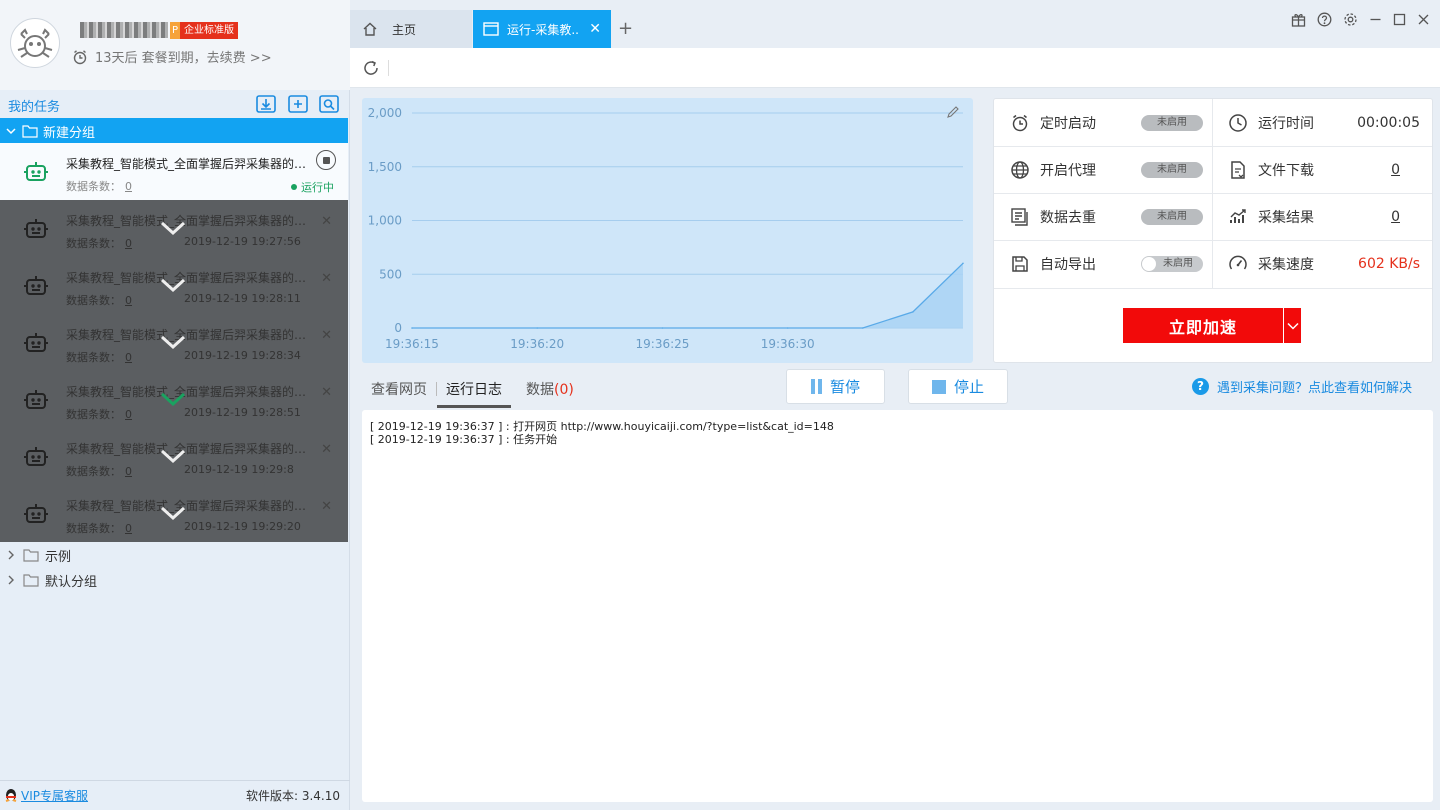  Describe the element at coordinates (1203, 325) in the screenshot. I see `accelerate-button: 立即加速` at that location.